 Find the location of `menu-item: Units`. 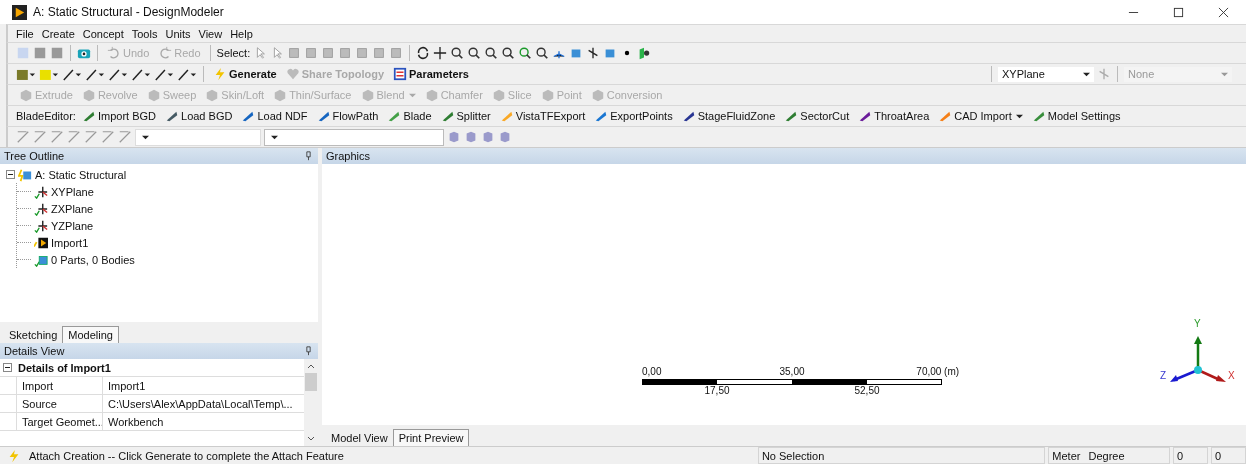

menu-item: Units is located at coordinates (178, 33).